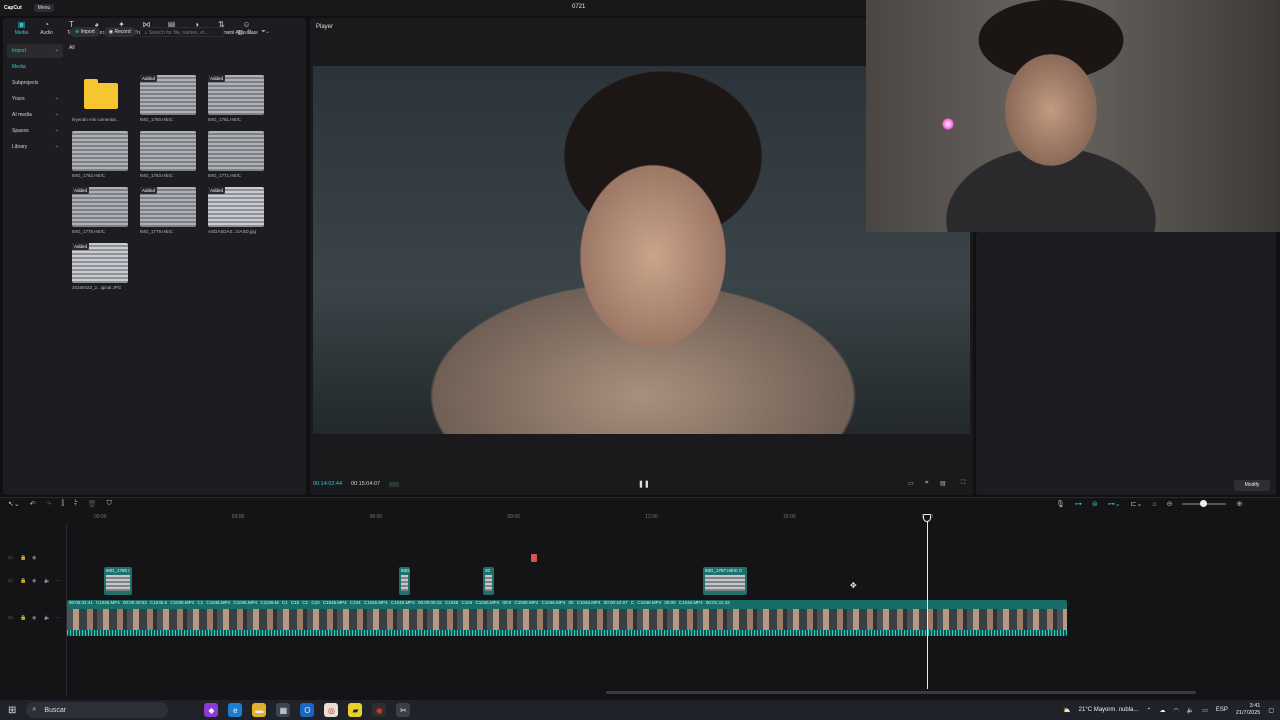 This screenshot has width=1280, height=720. What do you see at coordinates (35, 67) in the screenshot?
I see `sidebar-item-media: Media` at bounding box center [35, 67].